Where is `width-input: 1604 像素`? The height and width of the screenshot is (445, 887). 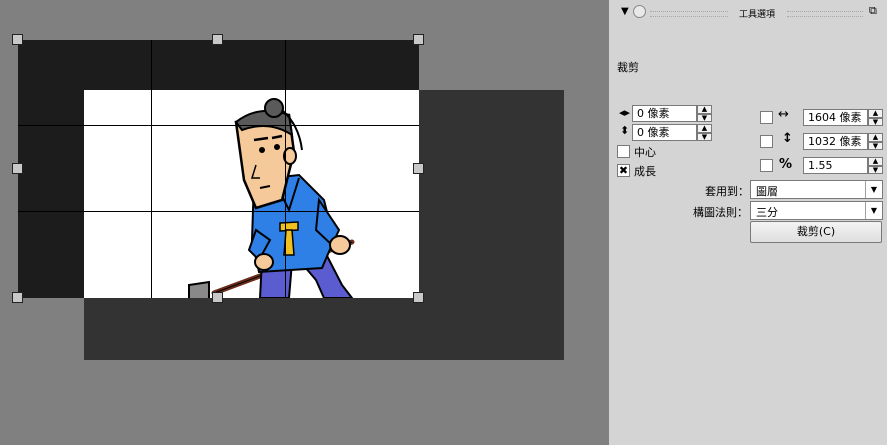 width-input: 1604 像素 is located at coordinates (835, 117).